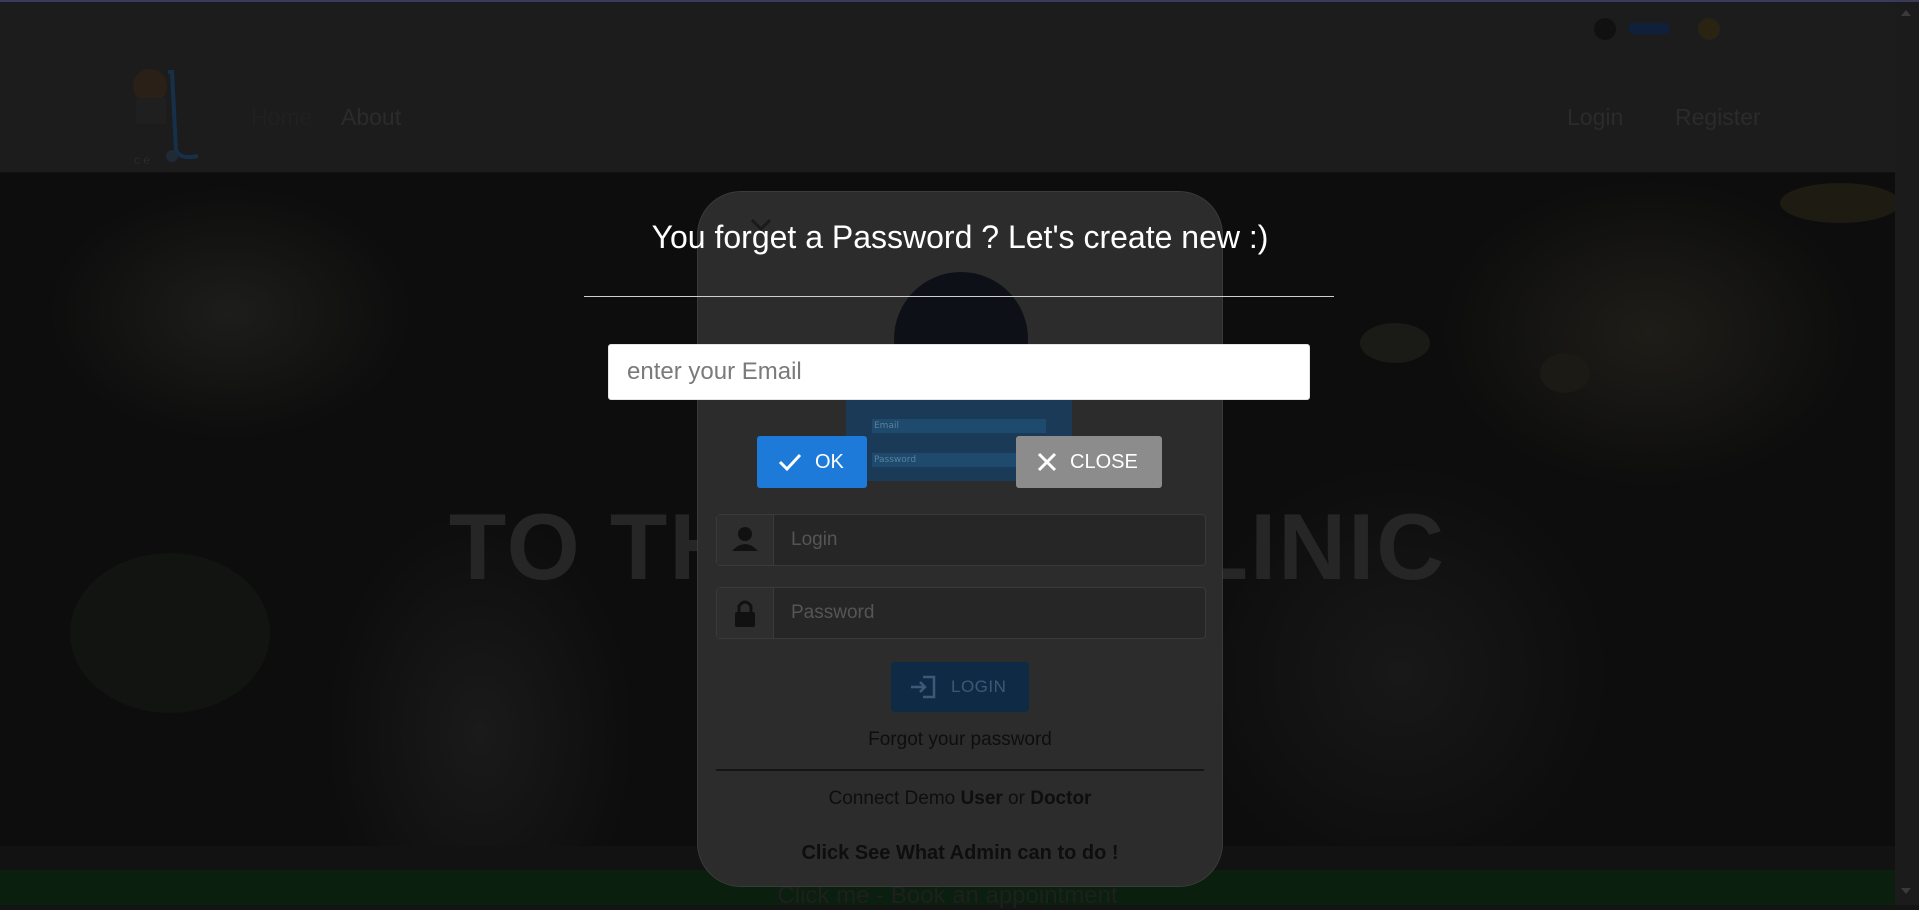 The width and height of the screenshot is (1919, 910). What do you see at coordinates (814, 539) in the screenshot?
I see `login-placeholder: Login` at bounding box center [814, 539].